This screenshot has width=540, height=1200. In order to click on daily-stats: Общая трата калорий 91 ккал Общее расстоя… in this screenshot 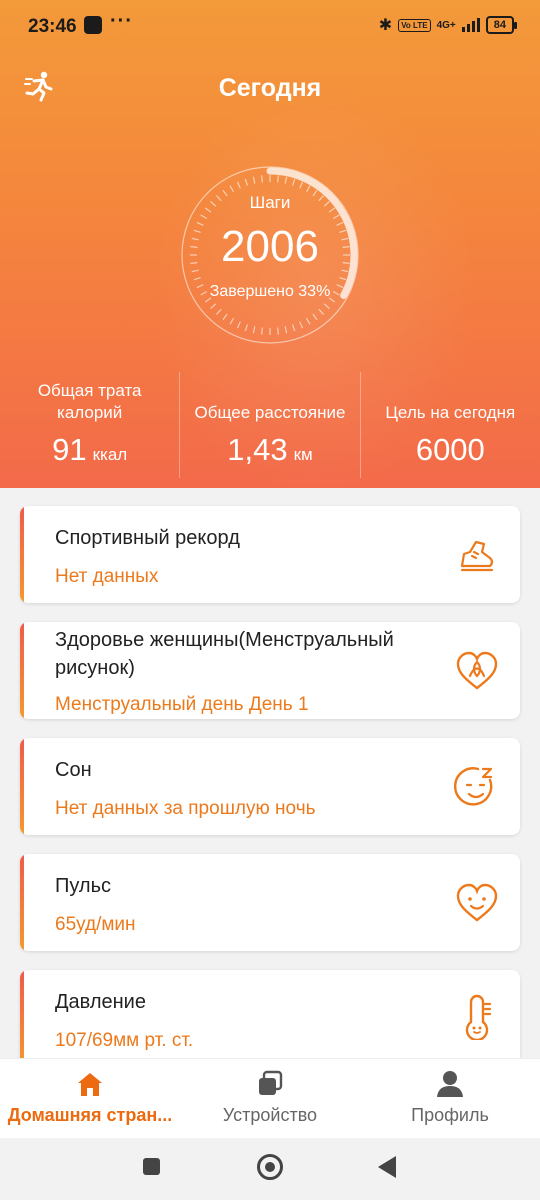, I will do `click(270, 425)`.